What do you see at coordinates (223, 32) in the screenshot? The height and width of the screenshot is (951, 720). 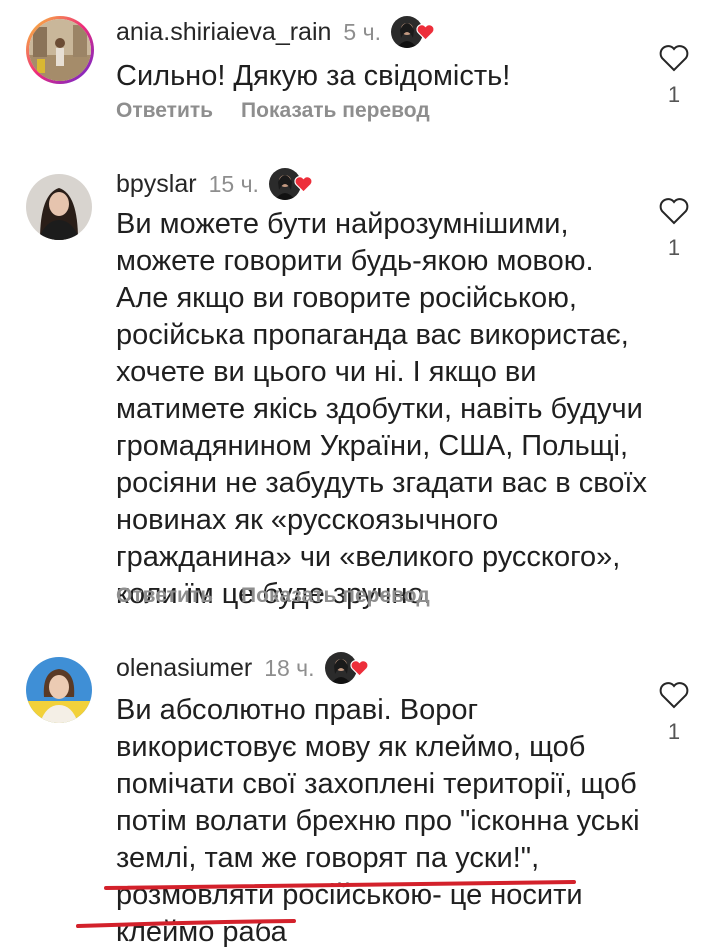 I see `username: ania.shiriaieva_rain` at bounding box center [223, 32].